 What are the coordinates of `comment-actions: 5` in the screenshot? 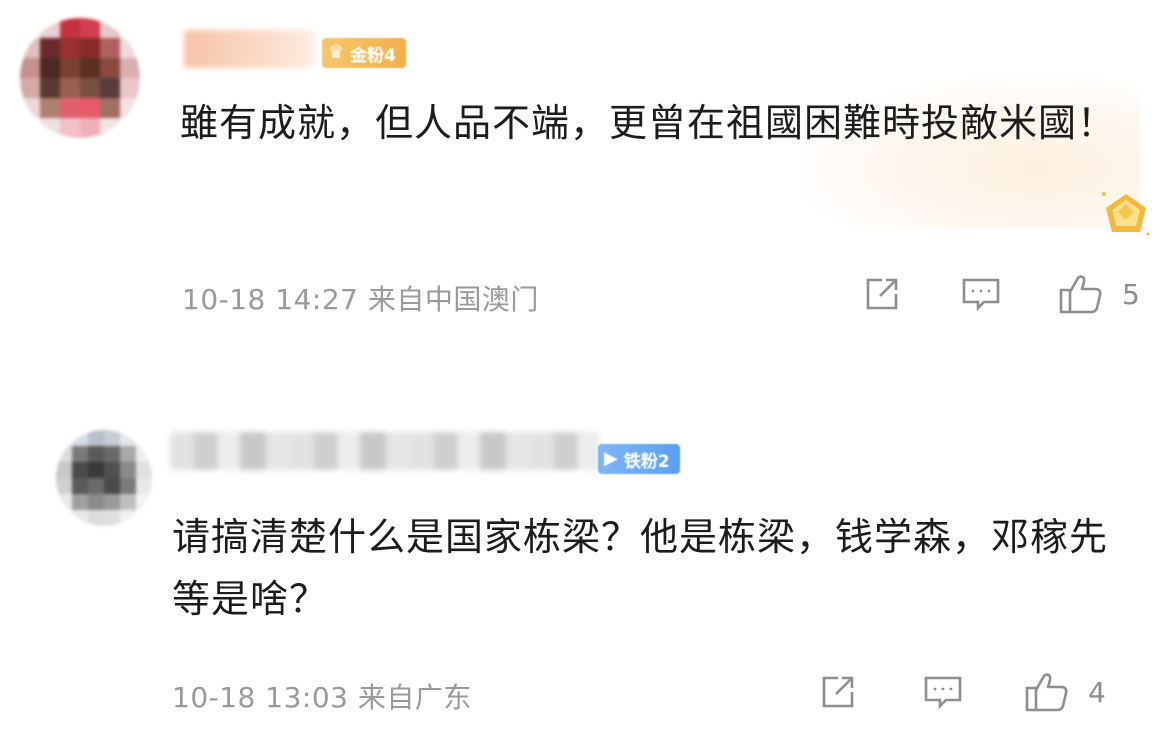 It's located at (1001, 294).